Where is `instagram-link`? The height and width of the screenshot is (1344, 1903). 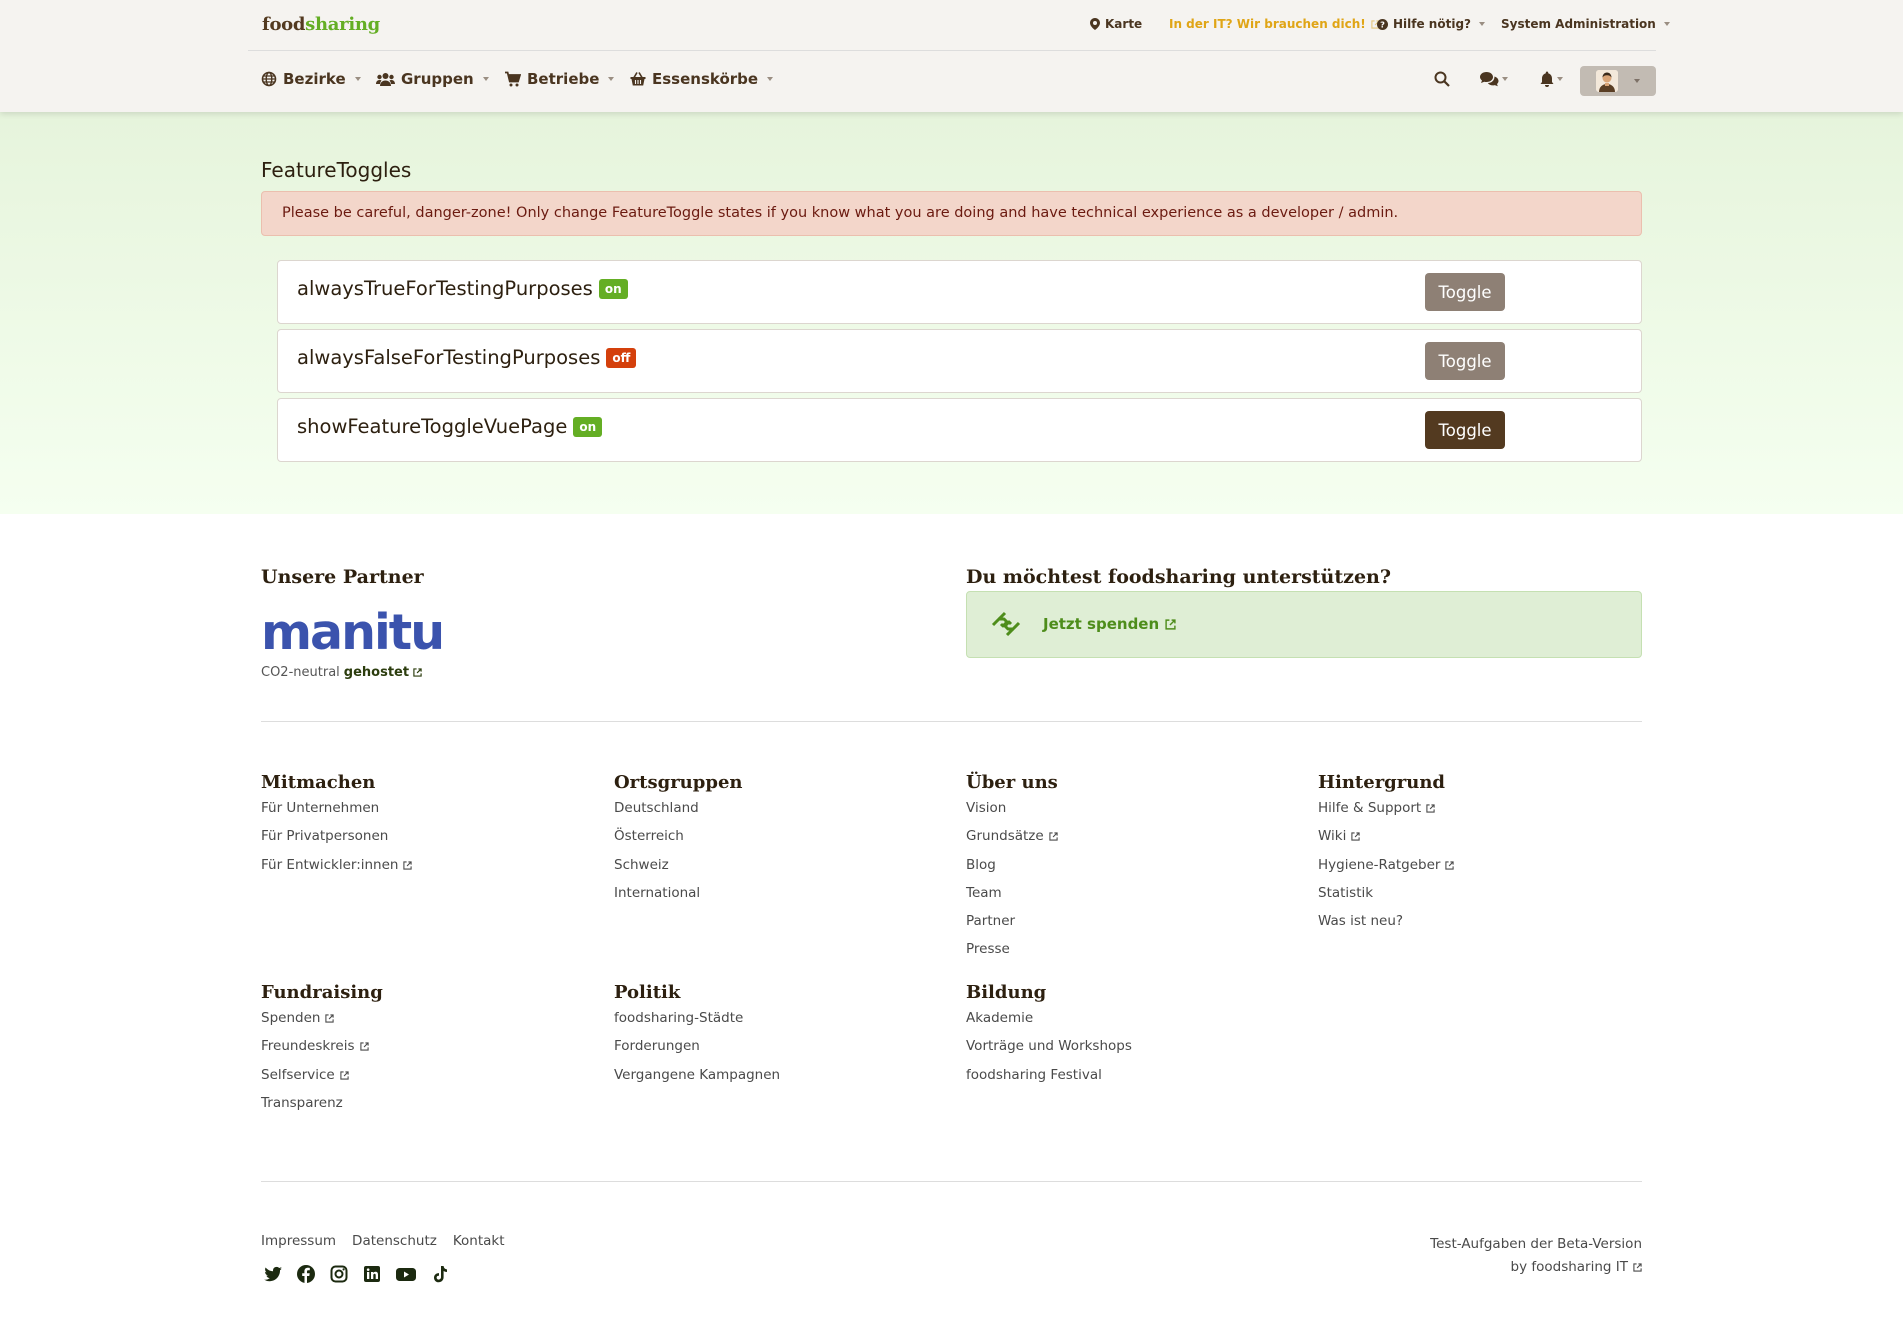 instagram-link is located at coordinates (339, 1276).